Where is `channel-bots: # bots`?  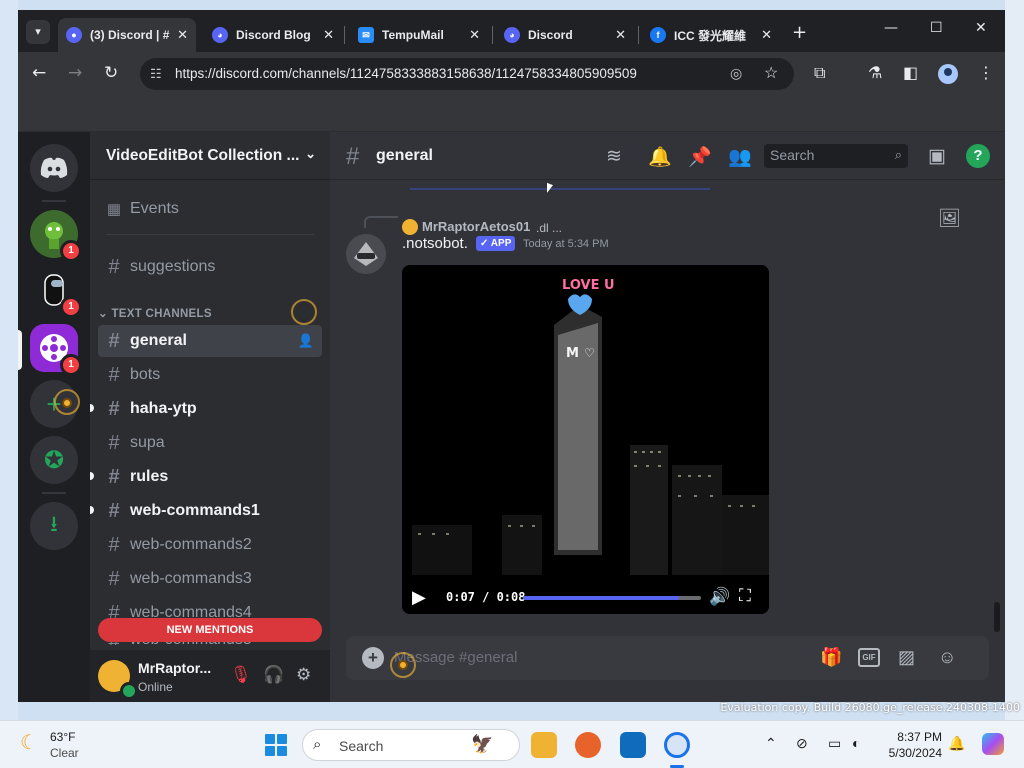
channel-bots: # bots is located at coordinates (210, 375).